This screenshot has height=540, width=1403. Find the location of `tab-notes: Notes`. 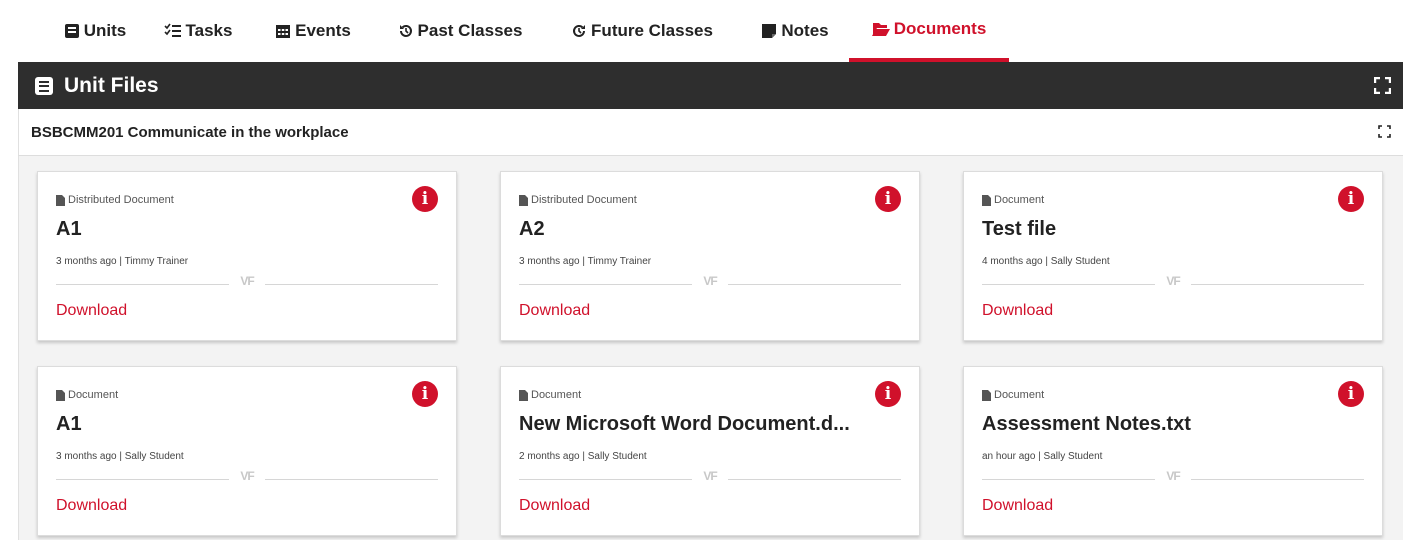

tab-notes: Notes is located at coordinates (795, 31).